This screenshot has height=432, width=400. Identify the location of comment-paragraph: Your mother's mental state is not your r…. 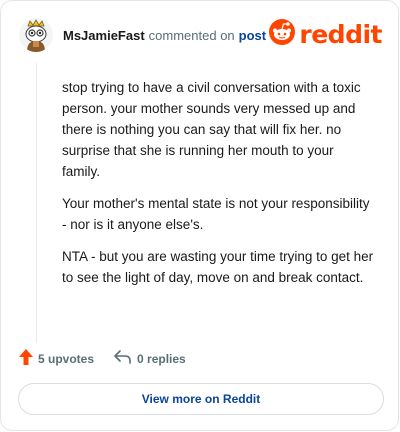
(216, 214).